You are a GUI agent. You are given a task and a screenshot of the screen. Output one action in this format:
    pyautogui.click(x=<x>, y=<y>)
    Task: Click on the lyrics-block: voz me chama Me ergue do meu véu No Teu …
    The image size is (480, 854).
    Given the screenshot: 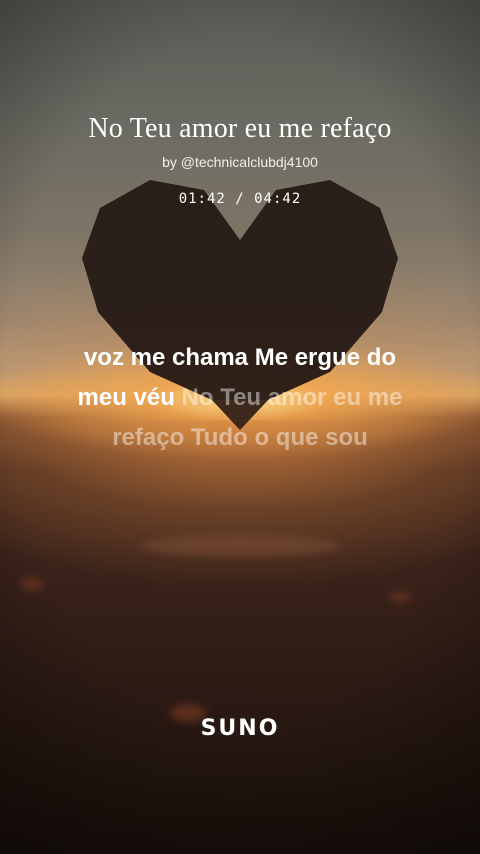 What is the action you would take?
    pyautogui.click(x=240, y=398)
    